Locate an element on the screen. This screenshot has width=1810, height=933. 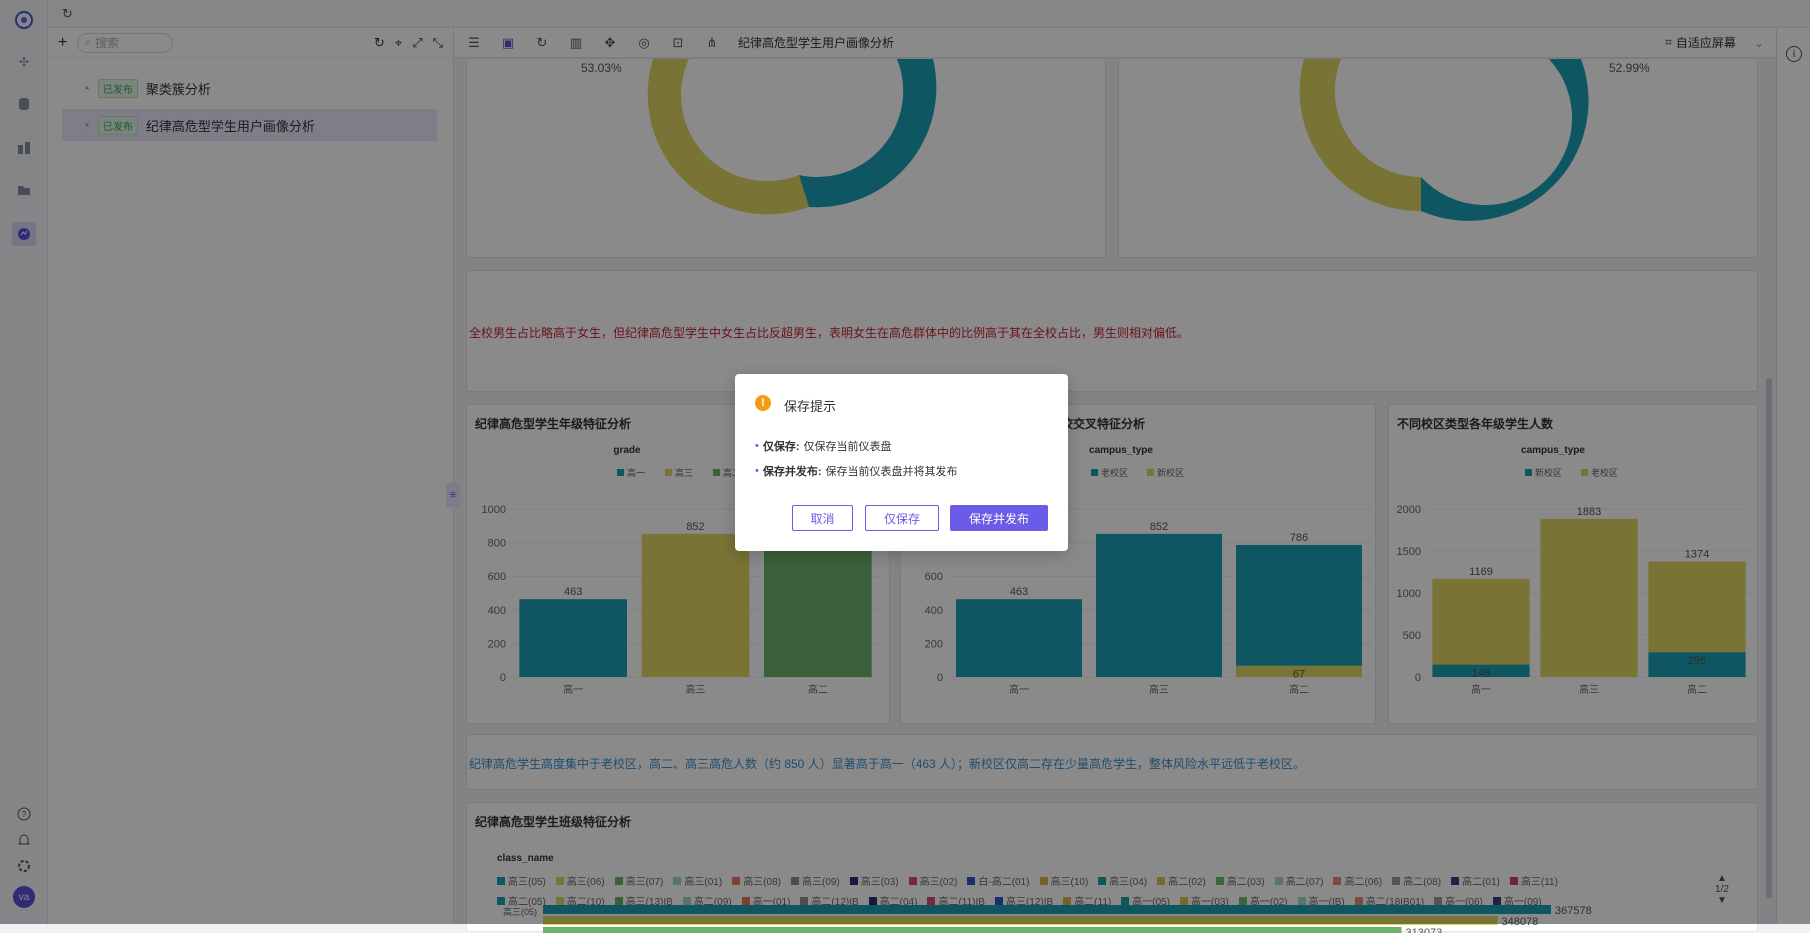
save-publish-button: 保存并发布 is located at coordinates (999, 518).